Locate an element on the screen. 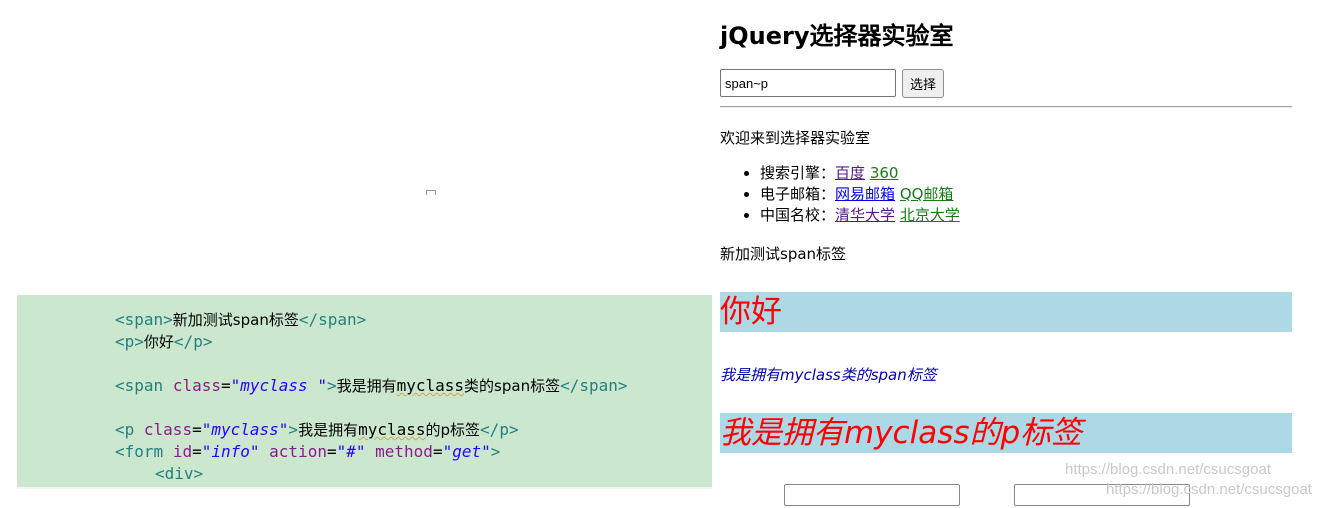 The height and width of the screenshot is (508, 1334). code-line-p: <p>你好</p> is located at coordinates (163, 342).